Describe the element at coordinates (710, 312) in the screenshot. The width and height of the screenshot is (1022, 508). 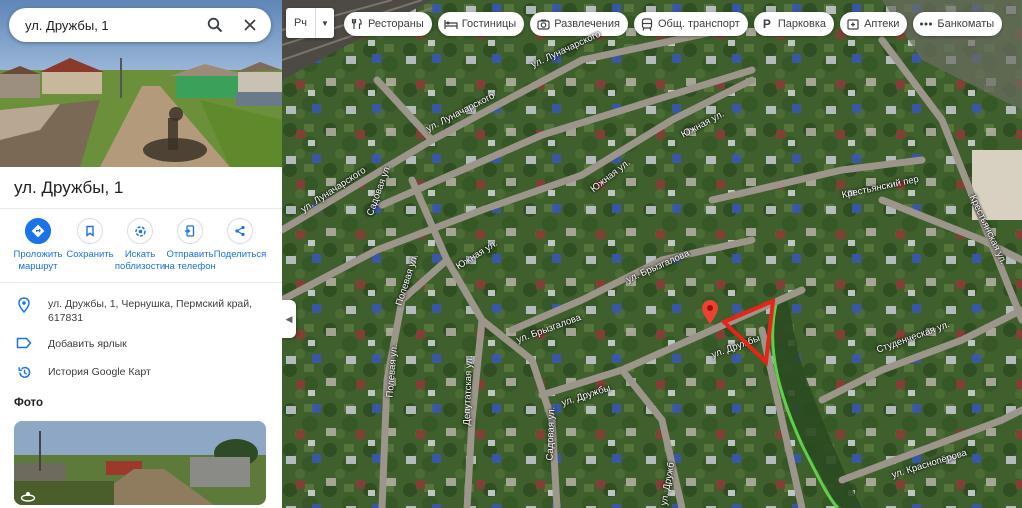
I see `location-marker-icon` at that location.